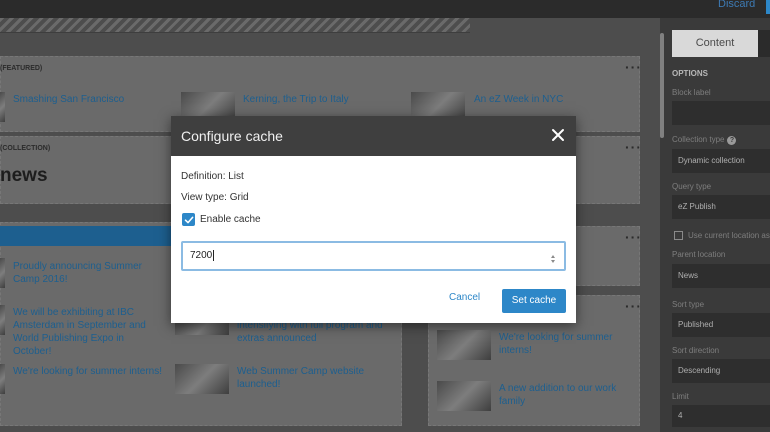 The height and width of the screenshot is (432, 770). I want to click on save-button-edge, so click(768, 7).